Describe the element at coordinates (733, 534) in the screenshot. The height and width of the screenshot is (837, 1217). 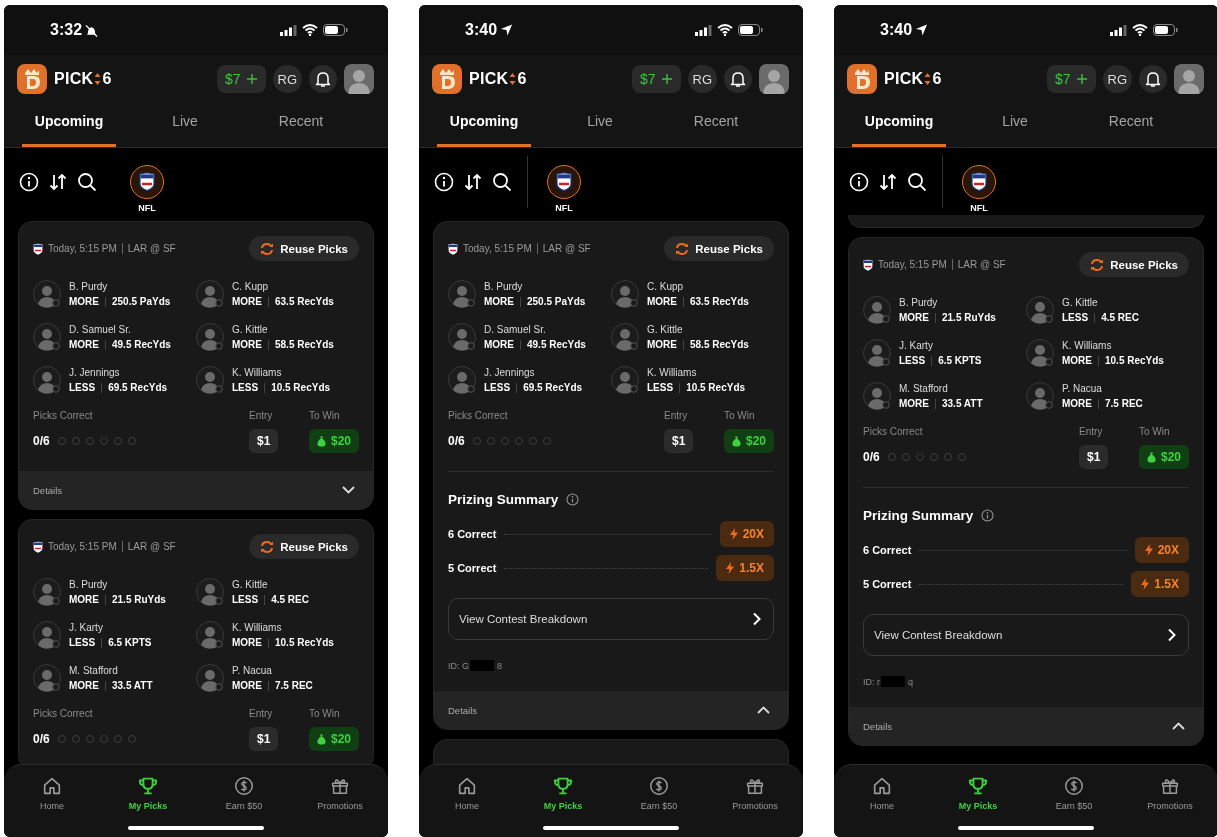
I see `lightning-icon` at that location.